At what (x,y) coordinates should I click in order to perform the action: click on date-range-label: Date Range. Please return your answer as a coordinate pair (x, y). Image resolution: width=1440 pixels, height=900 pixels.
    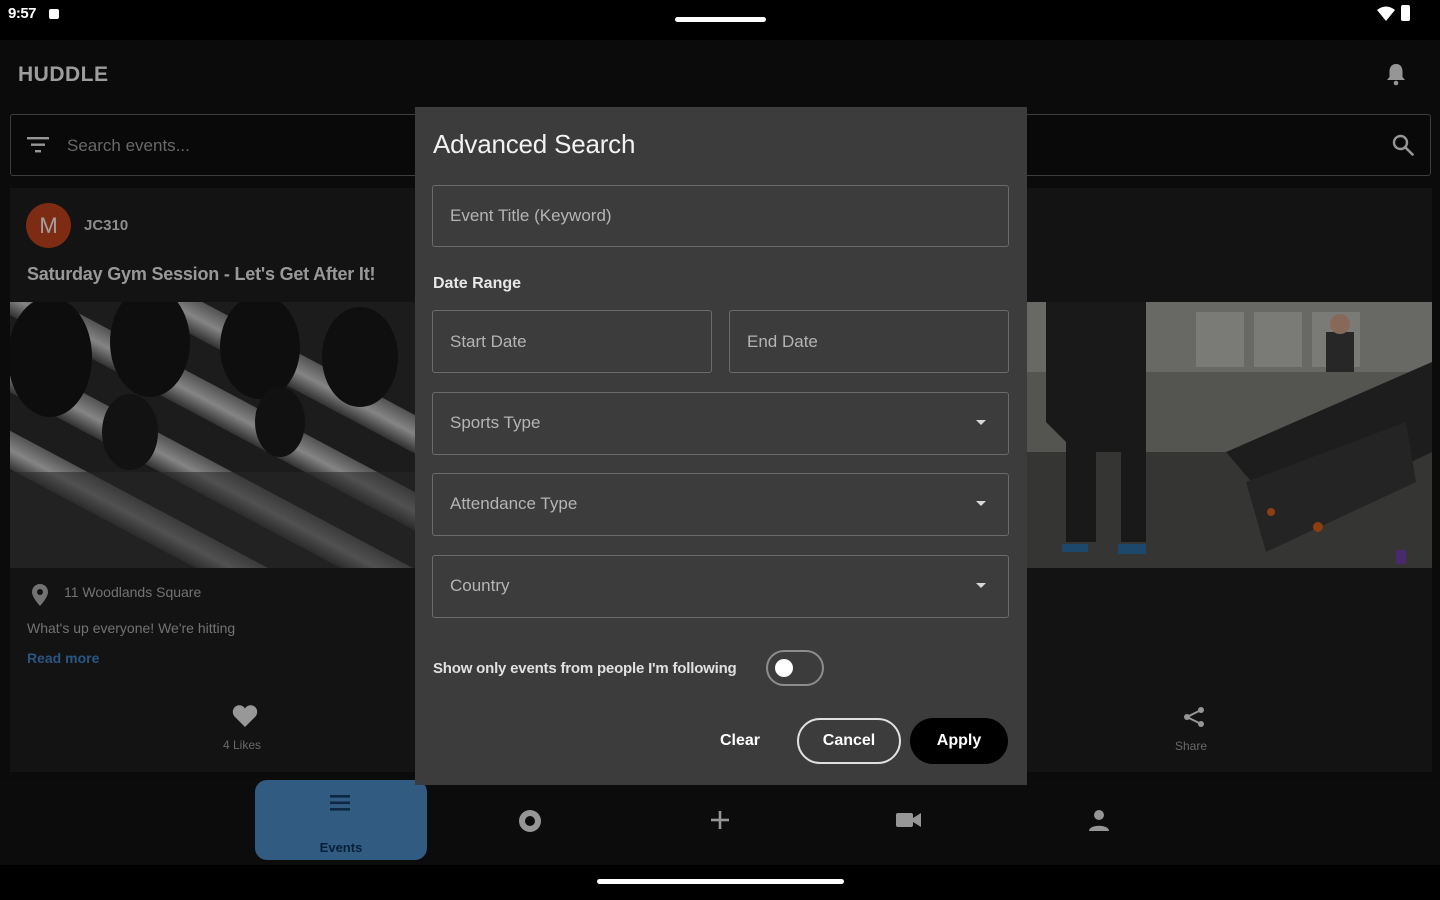
    Looking at the image, I should click on (477, 283).